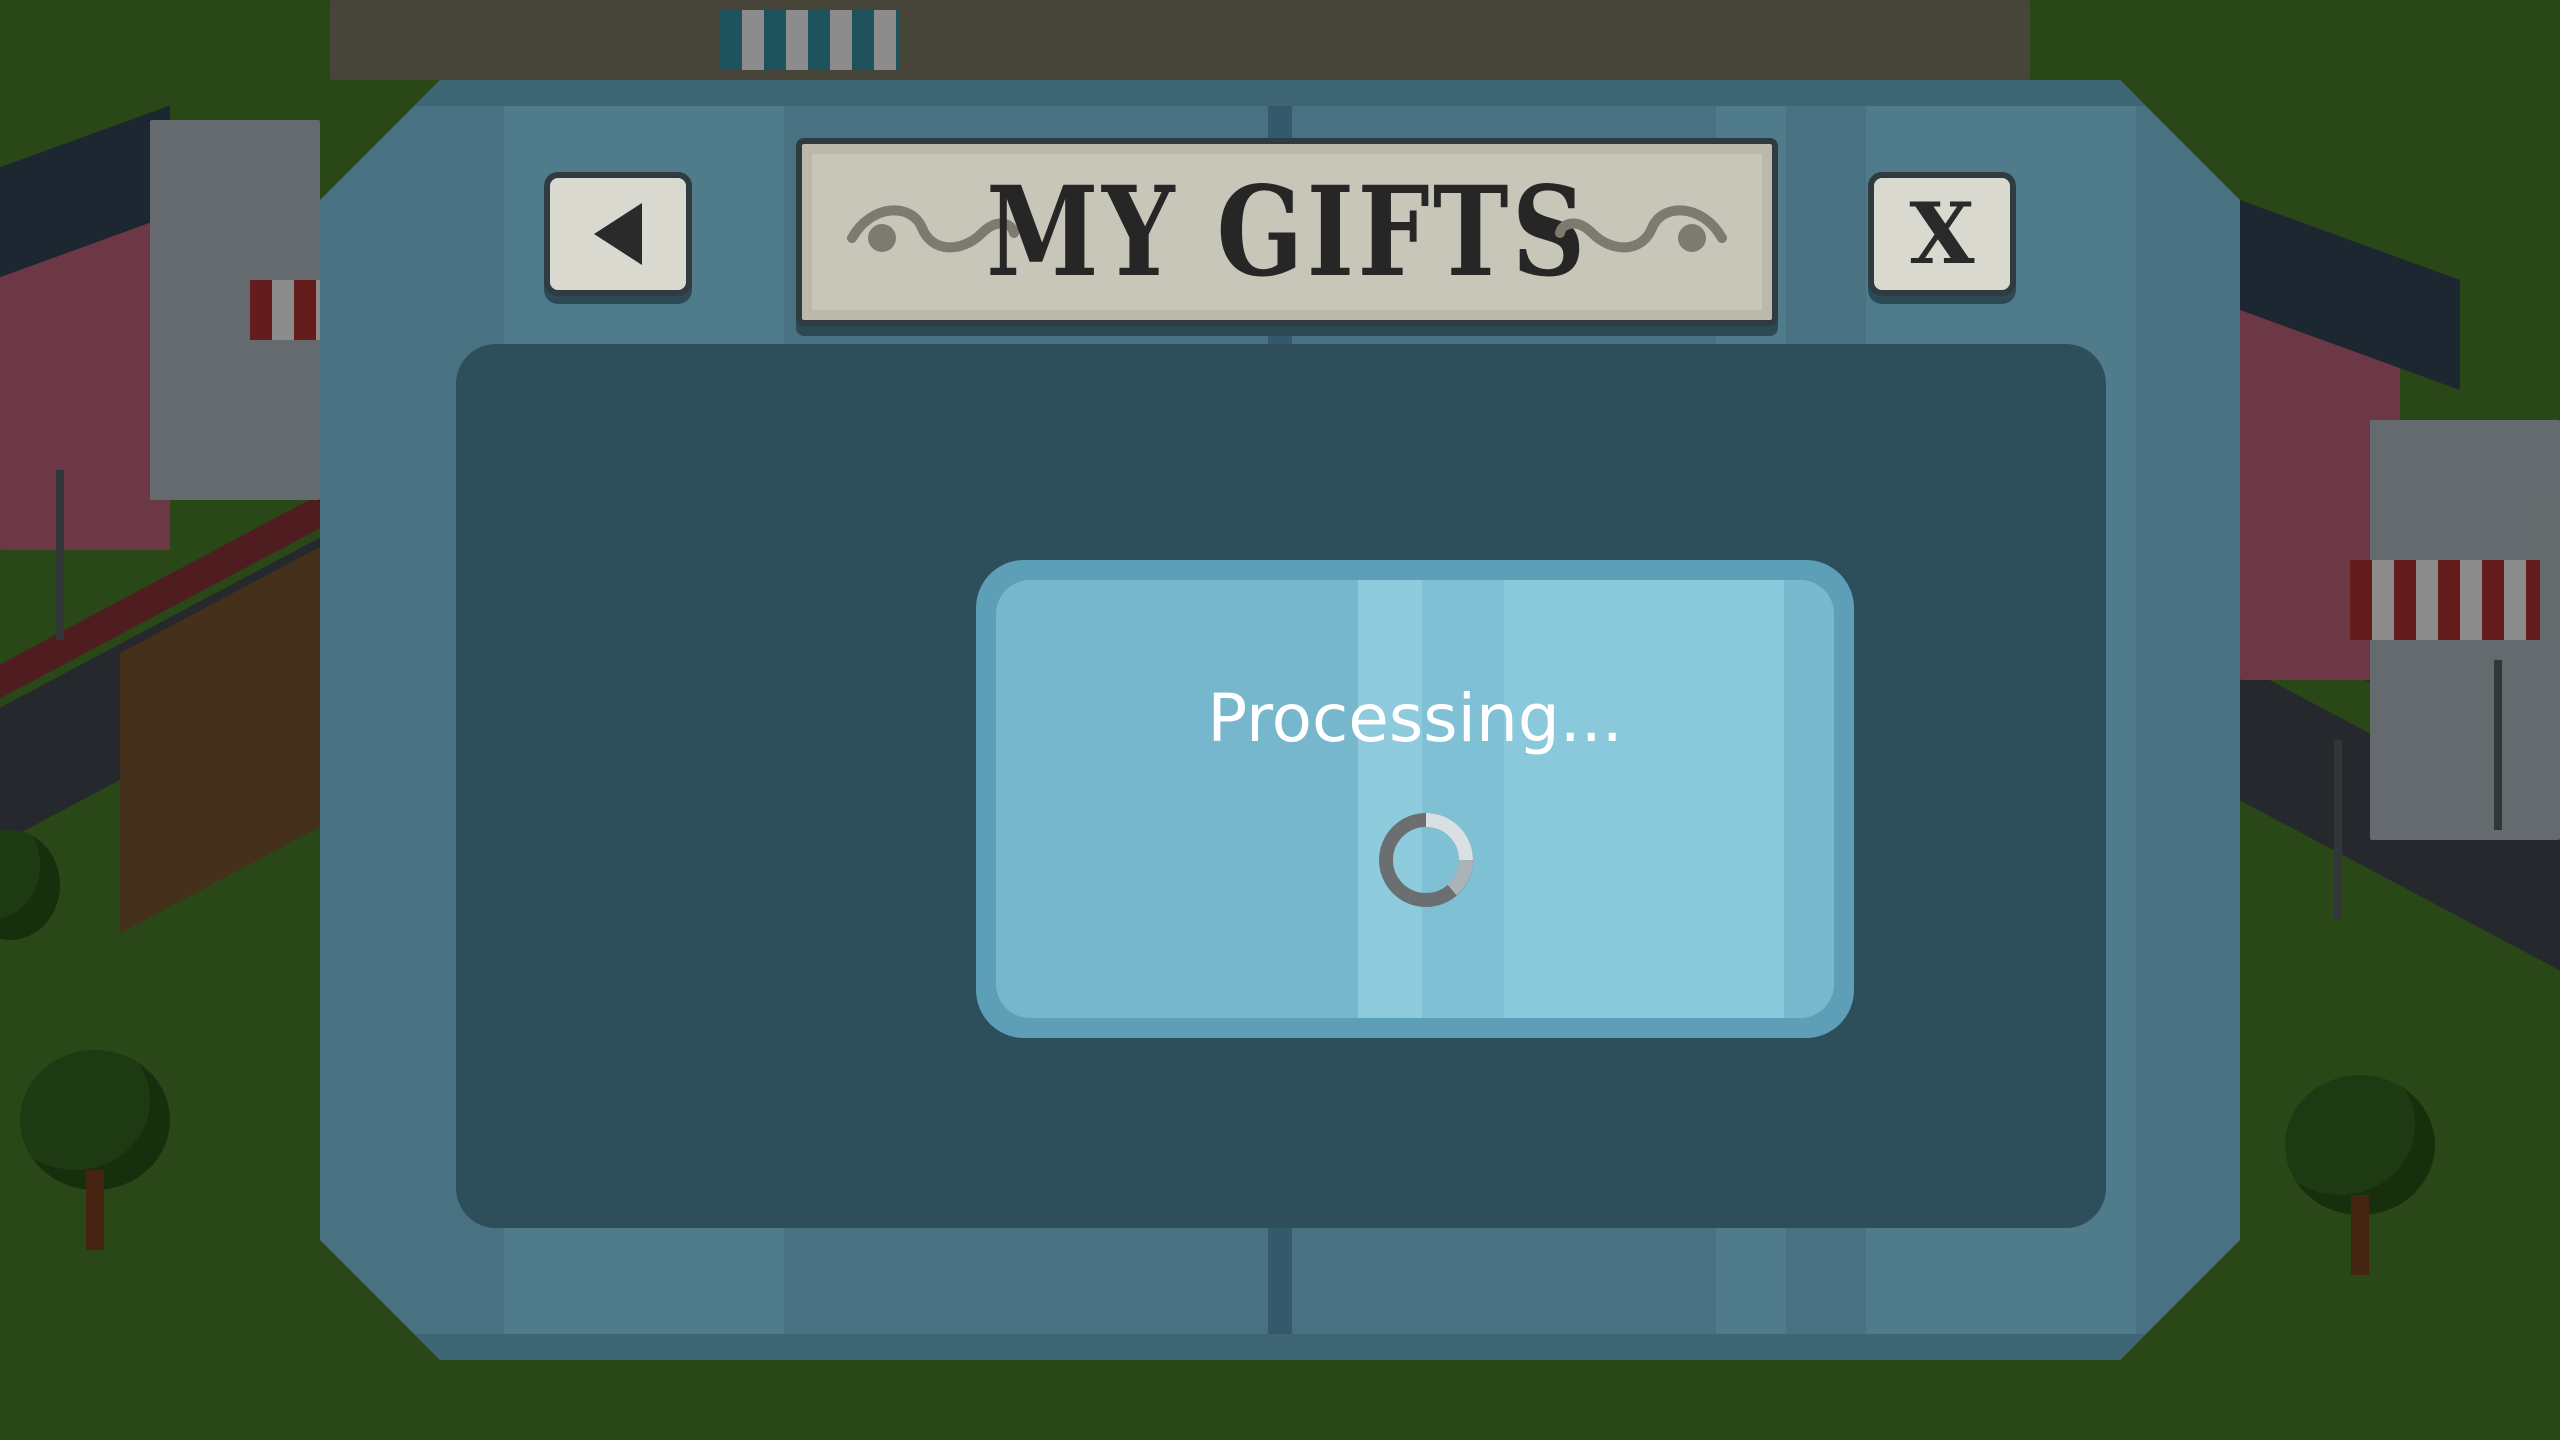  I want to click on dialog-title: MY GIFTS, so click(1287, 232).